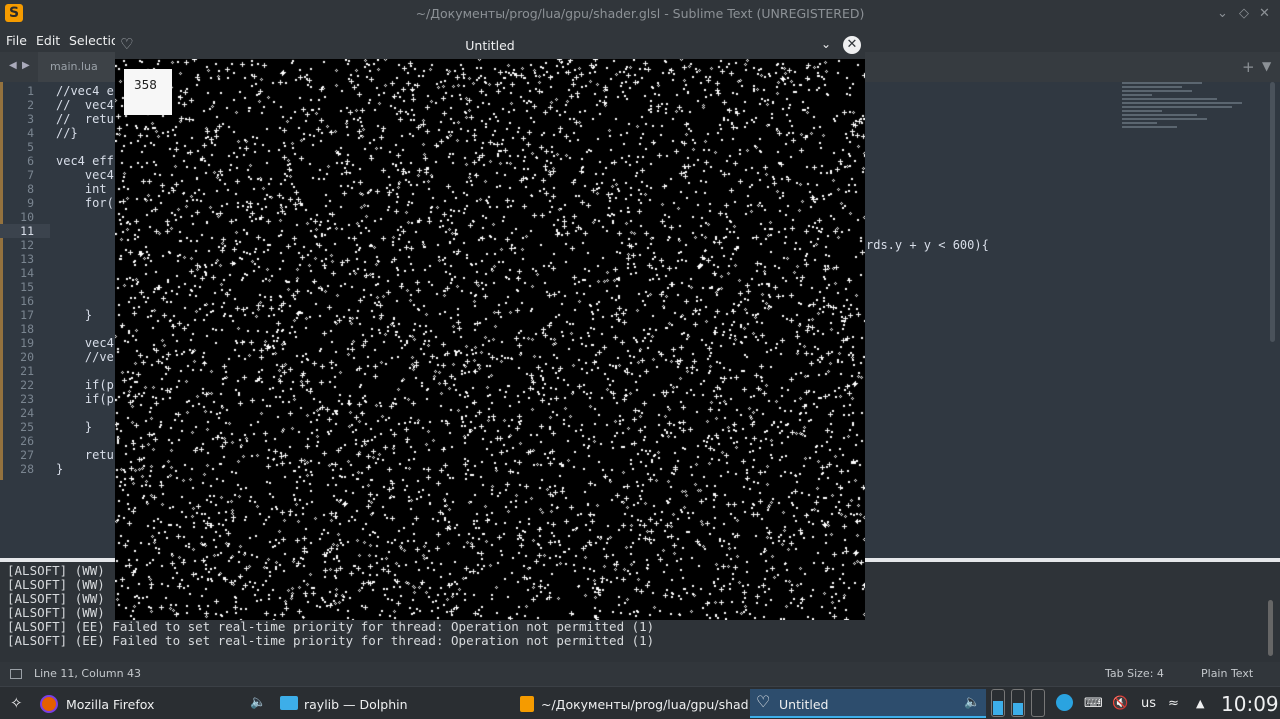 This screenshot has width=1280, height=719. I want to click on tab-list-chevron-icon: ▼, so click(1266, 66).